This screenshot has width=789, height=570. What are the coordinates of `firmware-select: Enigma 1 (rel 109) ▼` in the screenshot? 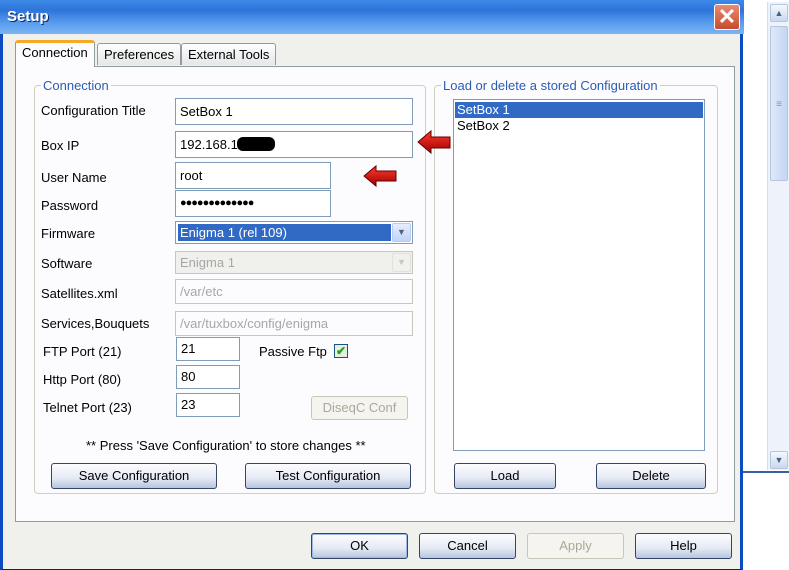 It's located at (294, 232).